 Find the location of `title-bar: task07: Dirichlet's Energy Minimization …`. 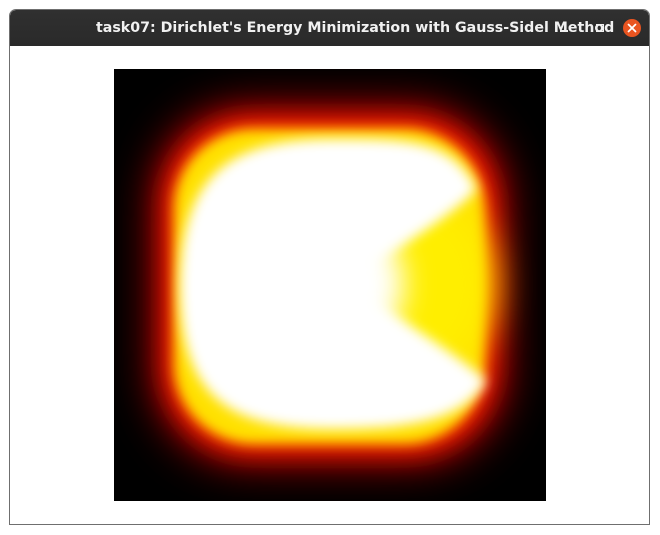

title-bar: task07: Dirichlet's Energy Minimization … is located at coordinates (329, 28).